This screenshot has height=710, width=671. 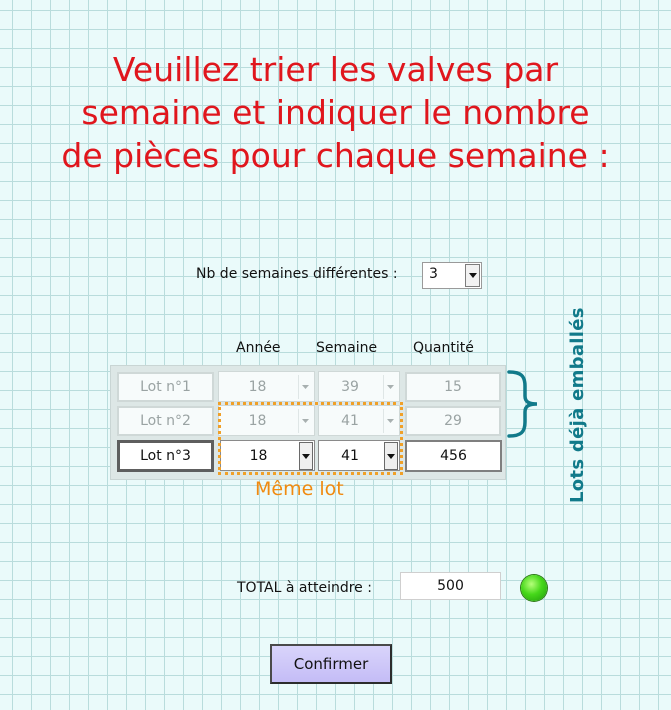 What do you see at coordinates (299, 489) in the screenshot?
I see `same-lot-label: Même lot` at bounding box center [299, 489].